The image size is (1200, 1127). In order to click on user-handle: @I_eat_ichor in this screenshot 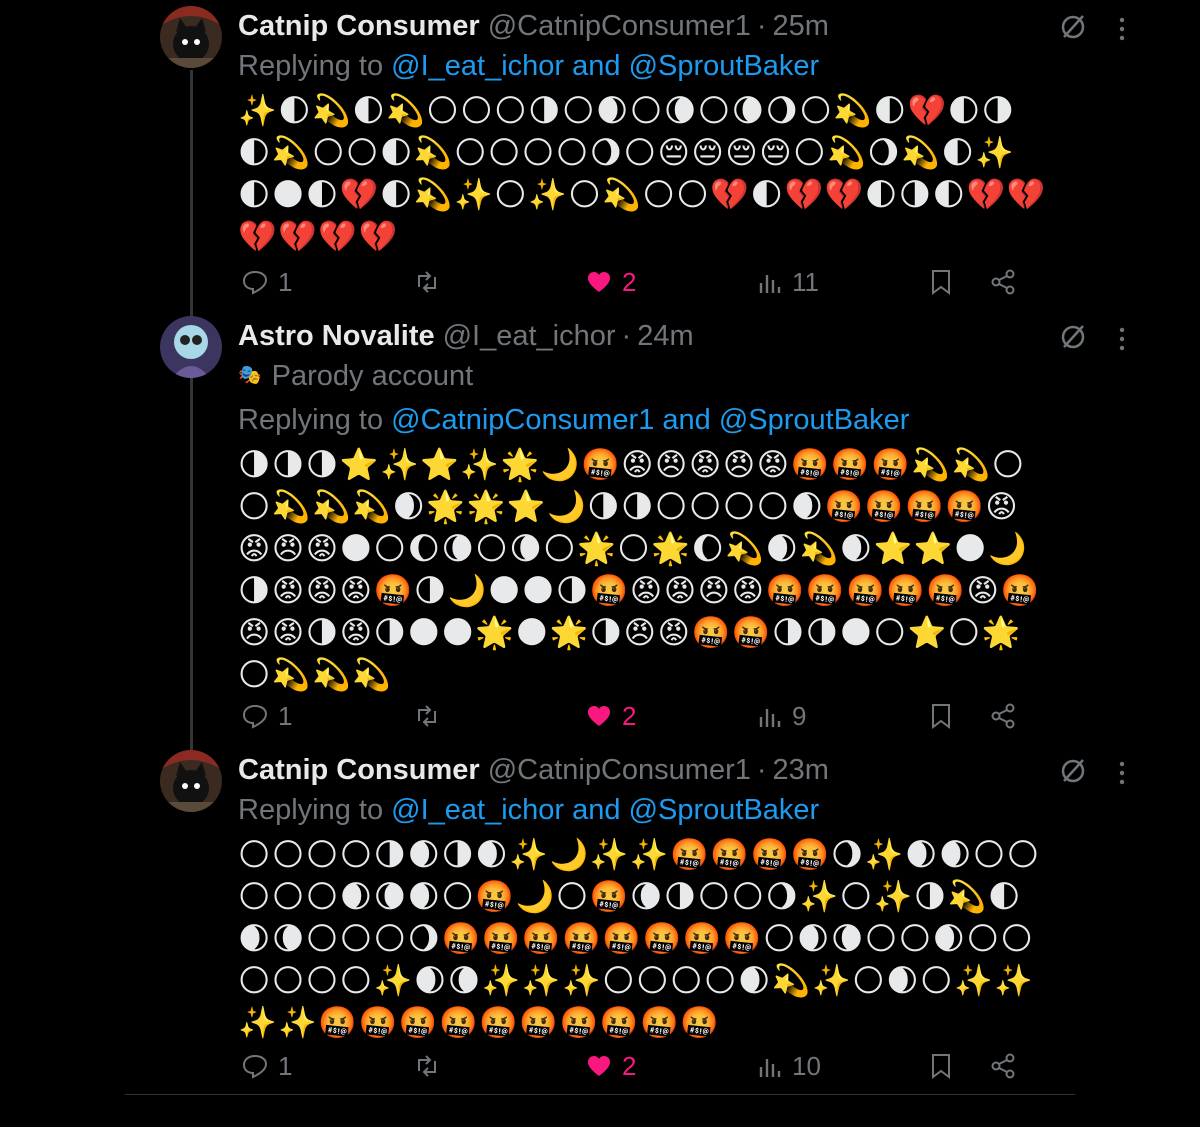, I will do `click(529, 336)`.